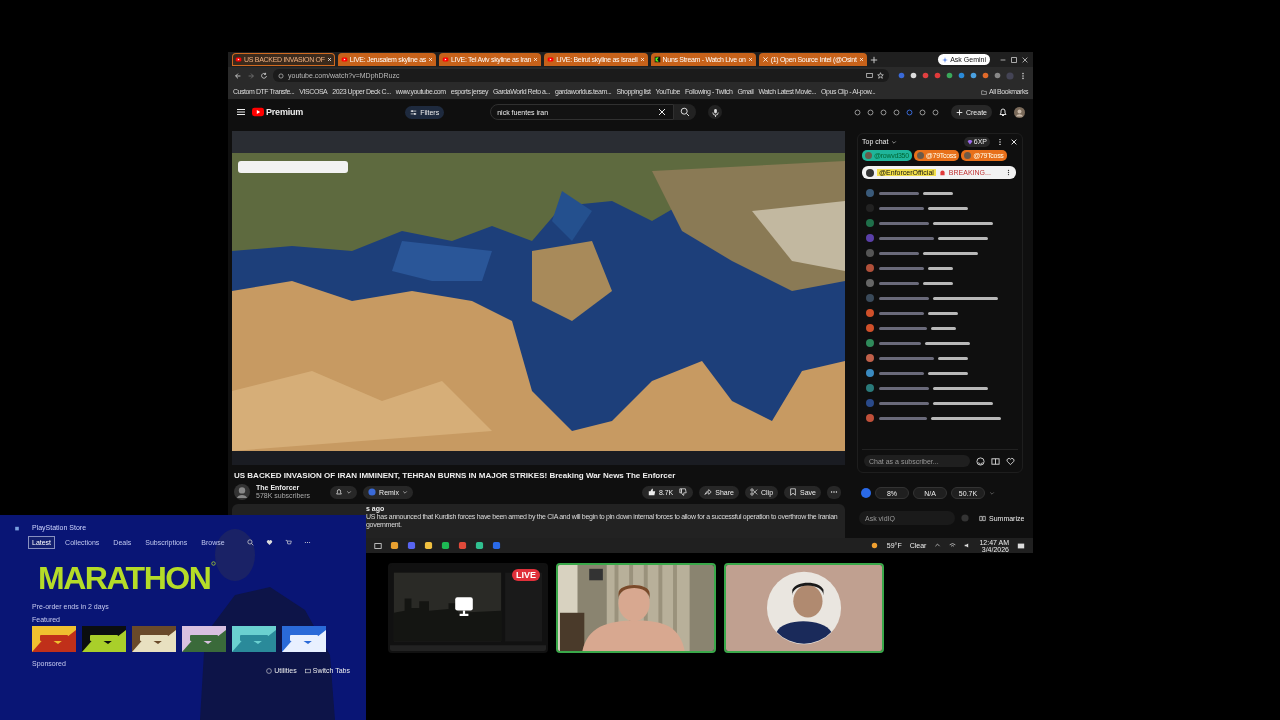 Image resolution: width=1280 pixels, height=720 pixels. Describe the element at coordinates (124, 578) in the screenshot. I see `game-logo: MARATHON` at that location.